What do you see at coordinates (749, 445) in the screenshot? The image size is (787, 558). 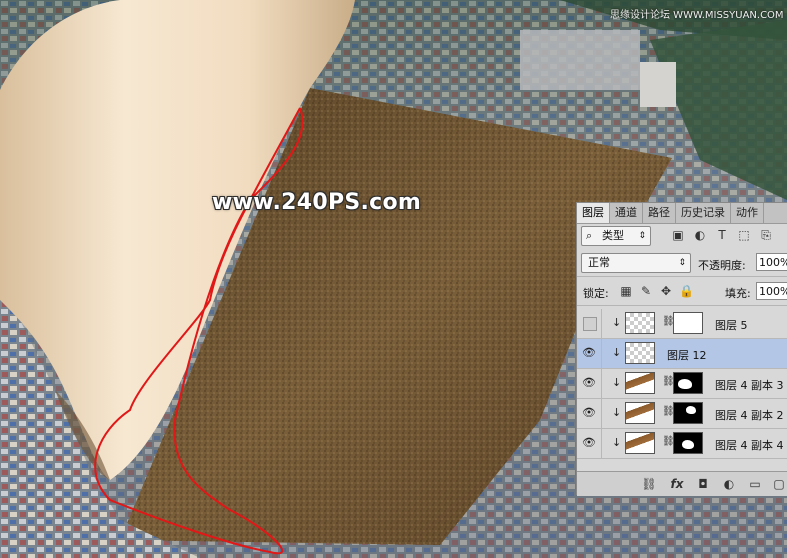 I see `layer-name: 图层 4 副本 4` at bounding box center [749, 445].